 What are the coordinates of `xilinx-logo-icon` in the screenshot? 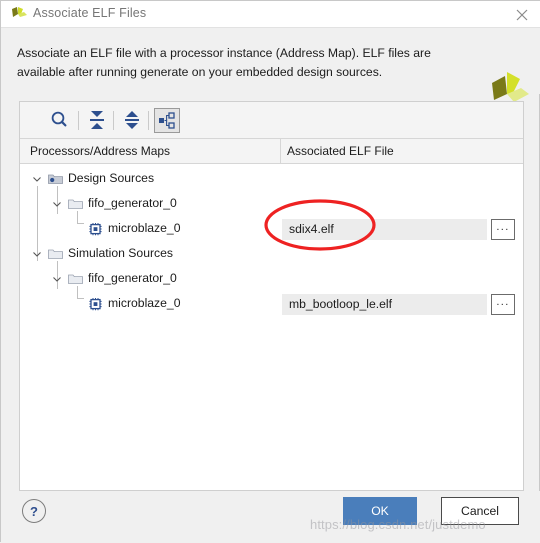 It's located at (19, 14).